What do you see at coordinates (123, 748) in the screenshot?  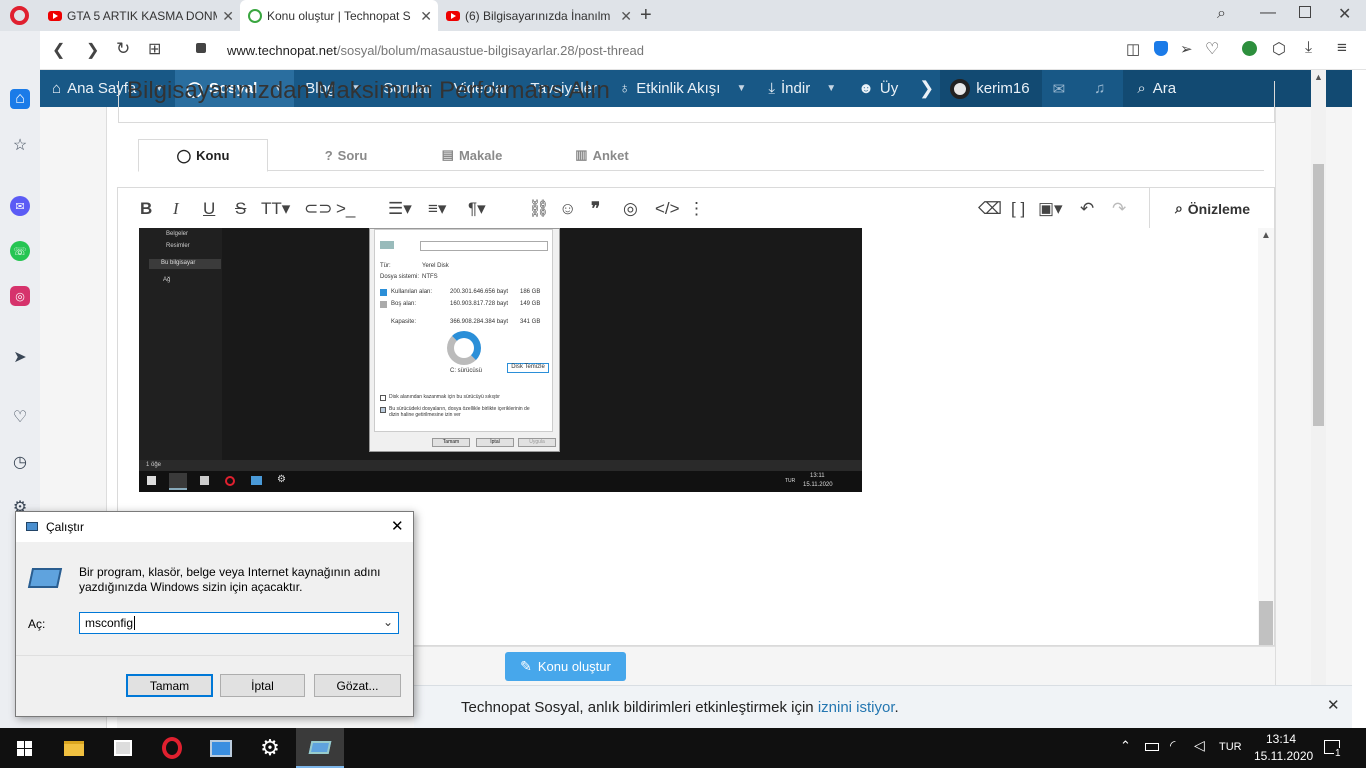 I see `taskbar-store` at bounding box center [123, 748].